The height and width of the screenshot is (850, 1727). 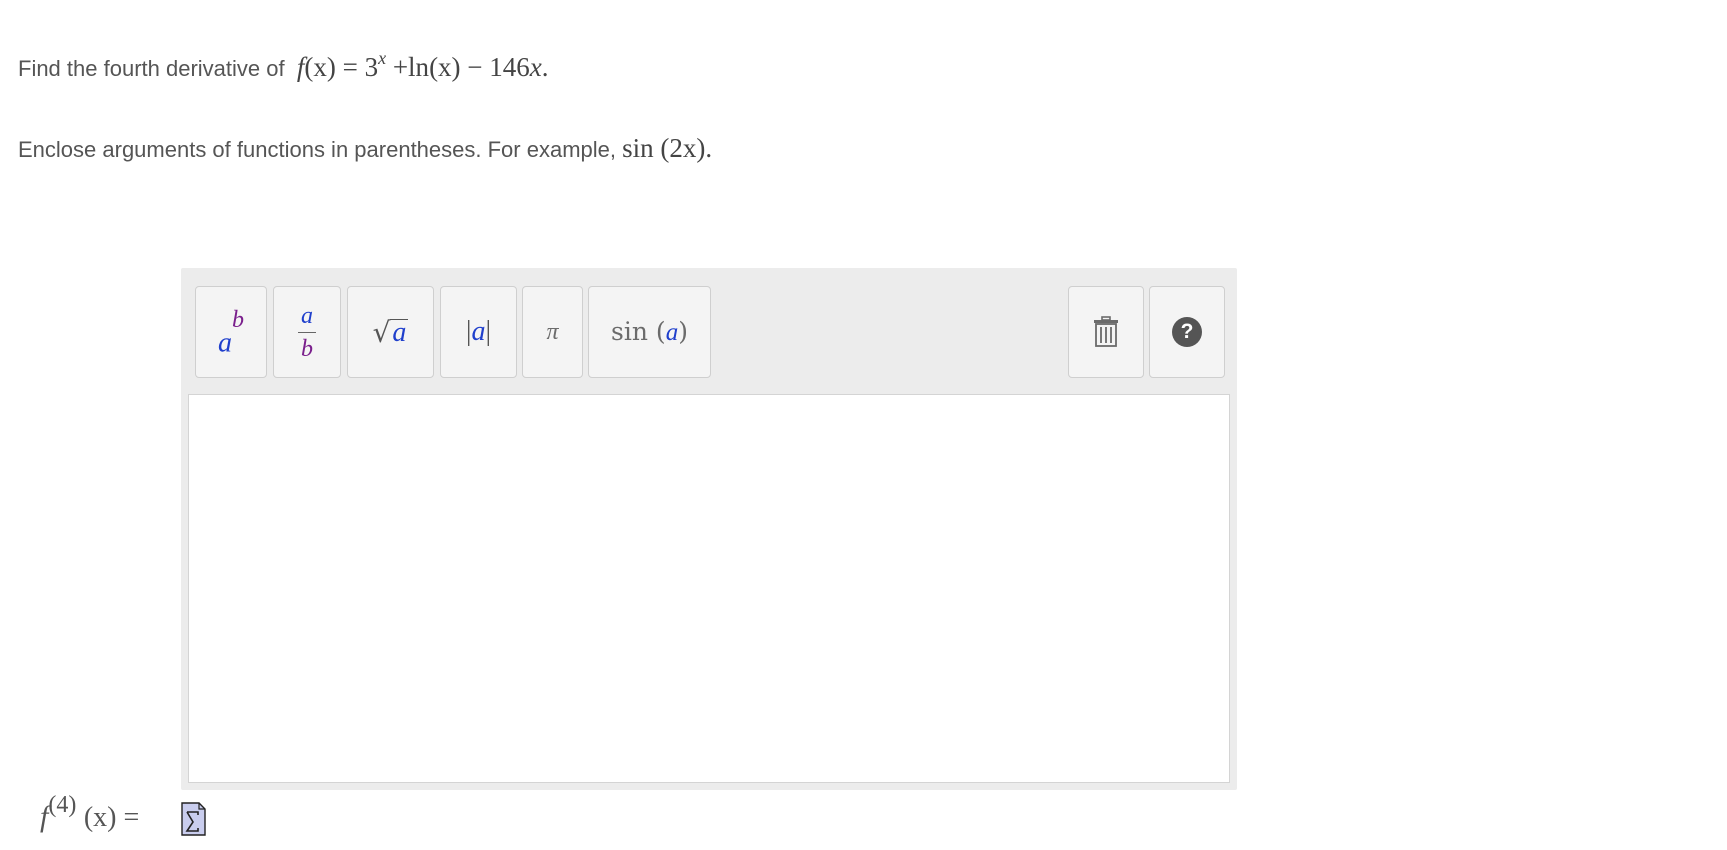 I want to click on clear-button, so click(x=1106, y=332).